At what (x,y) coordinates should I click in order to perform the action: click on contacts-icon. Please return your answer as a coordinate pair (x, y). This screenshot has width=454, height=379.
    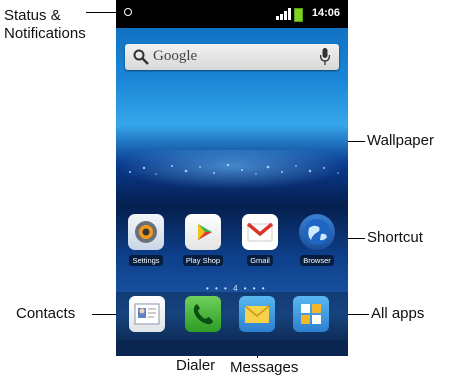
    Looking at the image, I should click on (147, 314).